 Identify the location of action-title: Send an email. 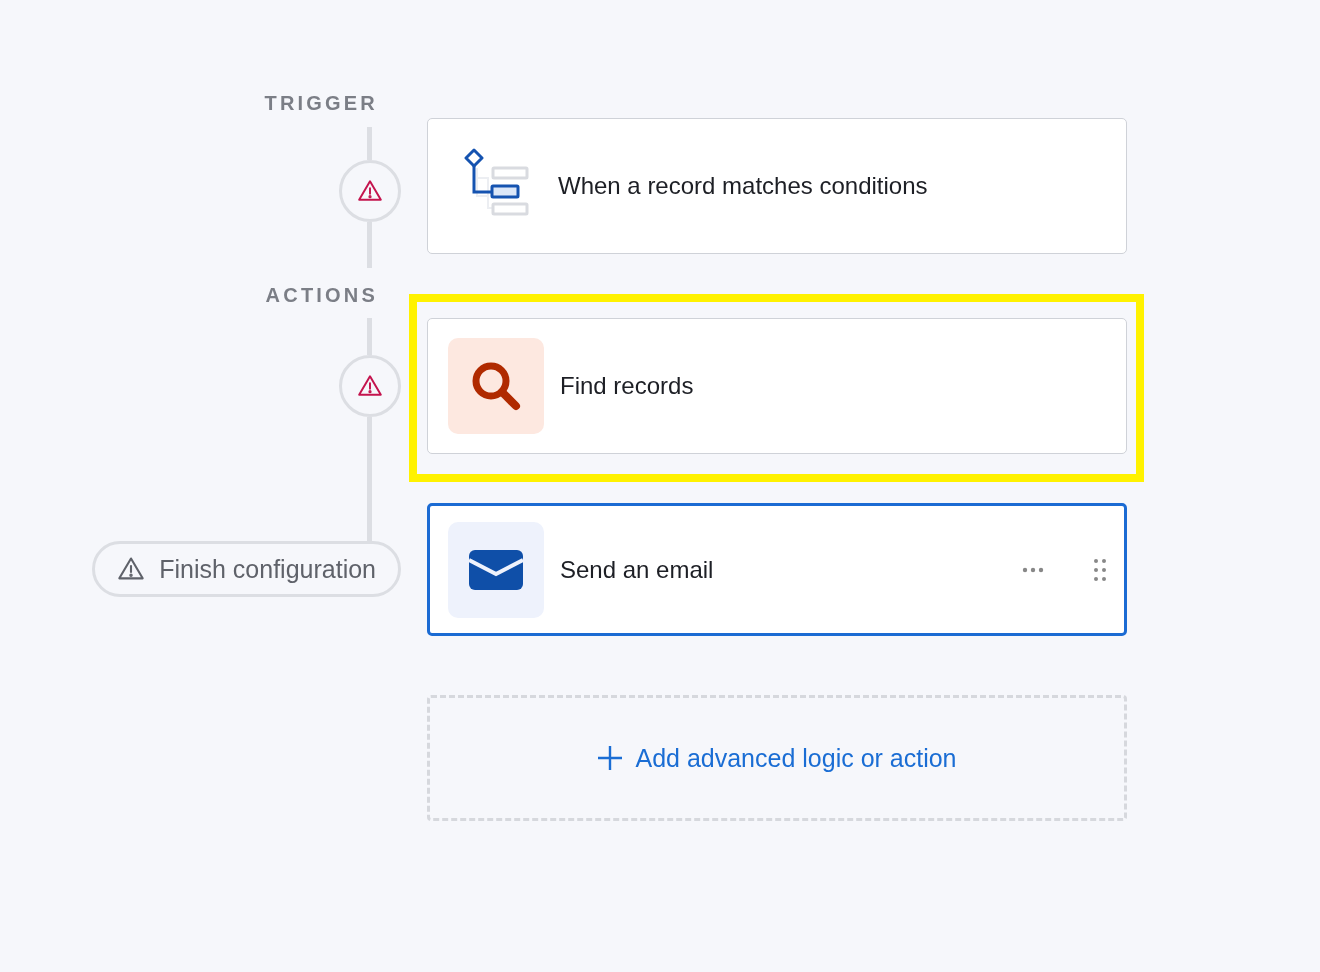
(637, 569).